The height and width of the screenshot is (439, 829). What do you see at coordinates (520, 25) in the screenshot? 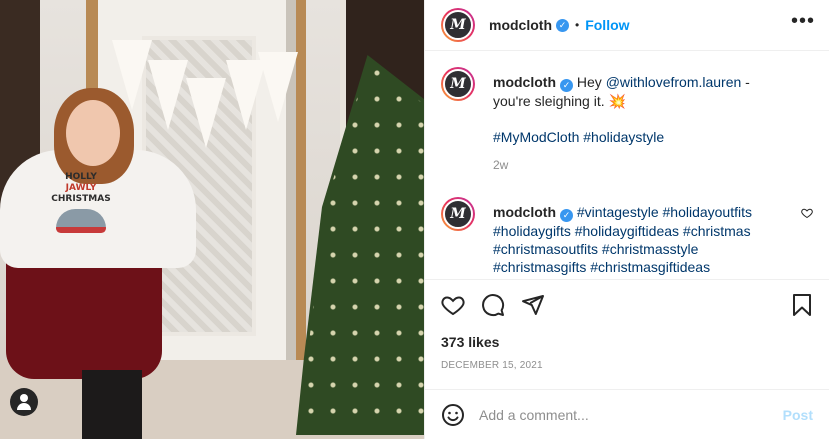
I see `username-link: modcloth` at bounding box center [520, 25].